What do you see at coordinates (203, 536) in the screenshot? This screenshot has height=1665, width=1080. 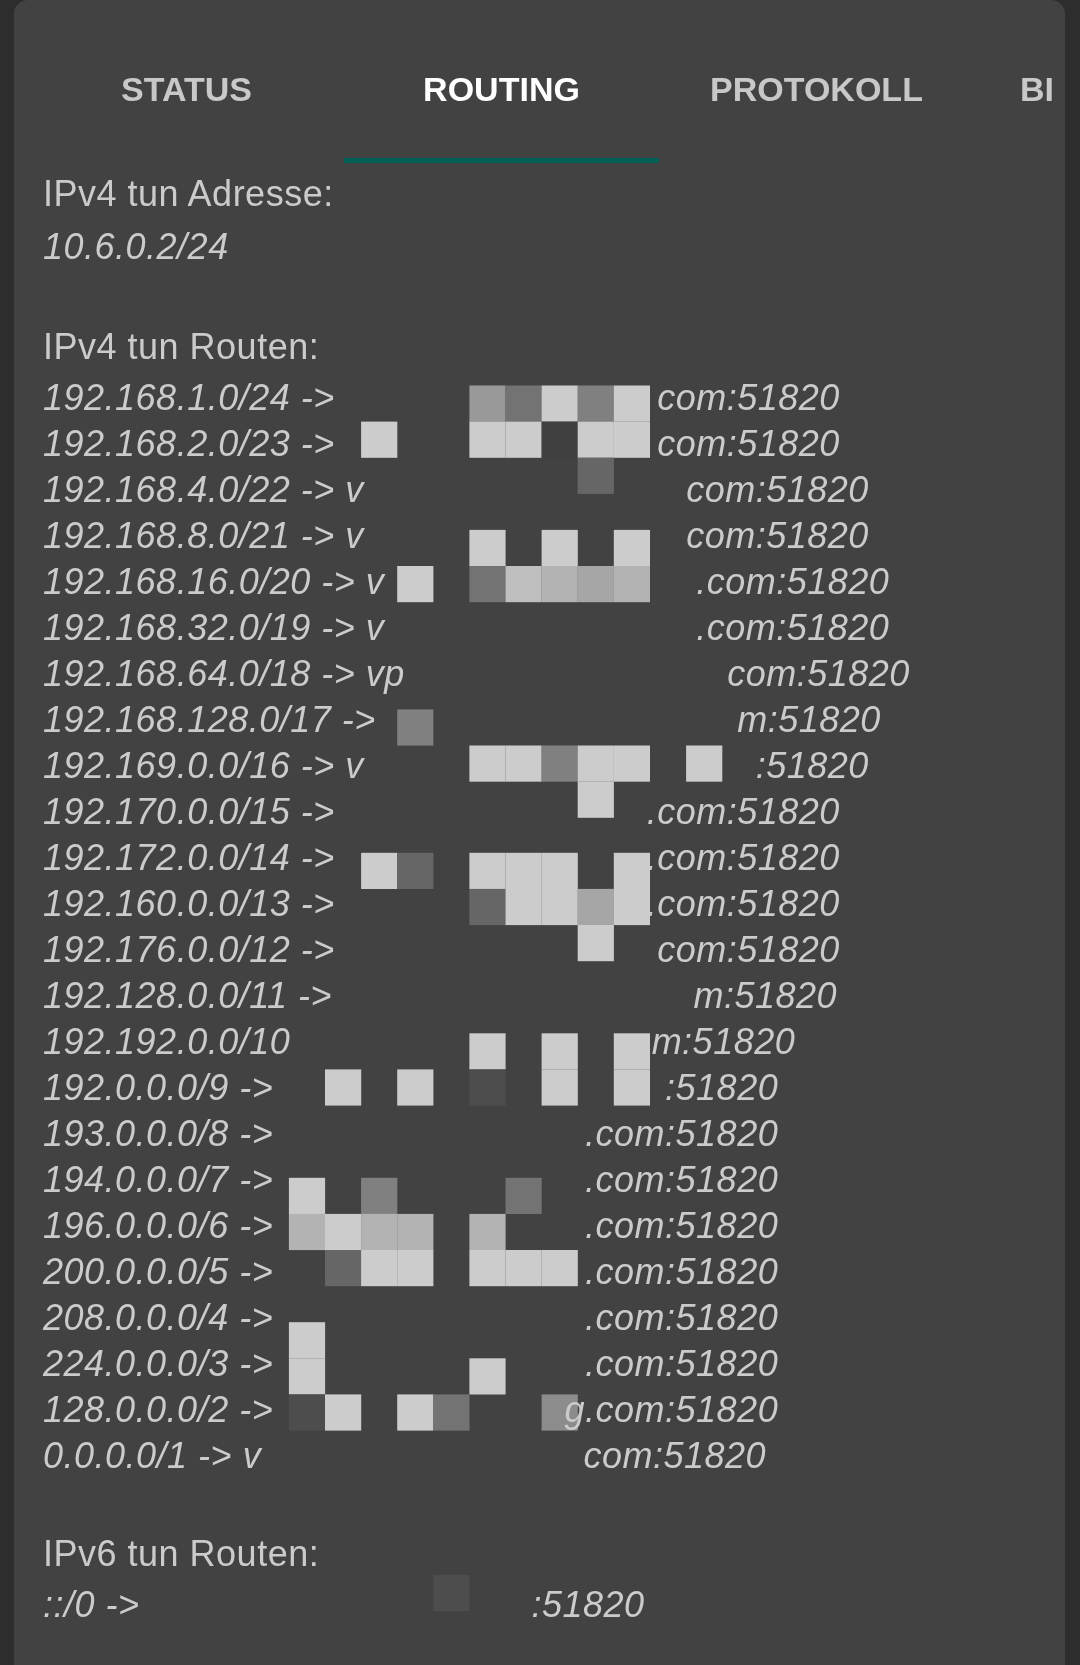 I see `route-prefix: 192.168.8.0/21 -> v` at bounding box center [203, 536].